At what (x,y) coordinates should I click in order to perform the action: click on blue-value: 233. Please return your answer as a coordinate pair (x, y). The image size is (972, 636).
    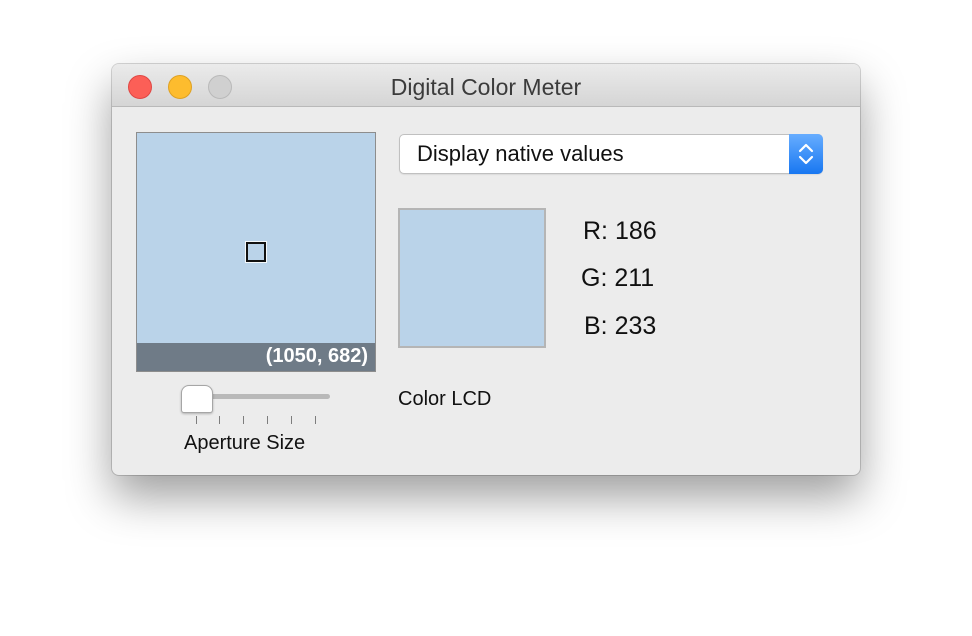
    Looking at the image, I should click on (635, 326).